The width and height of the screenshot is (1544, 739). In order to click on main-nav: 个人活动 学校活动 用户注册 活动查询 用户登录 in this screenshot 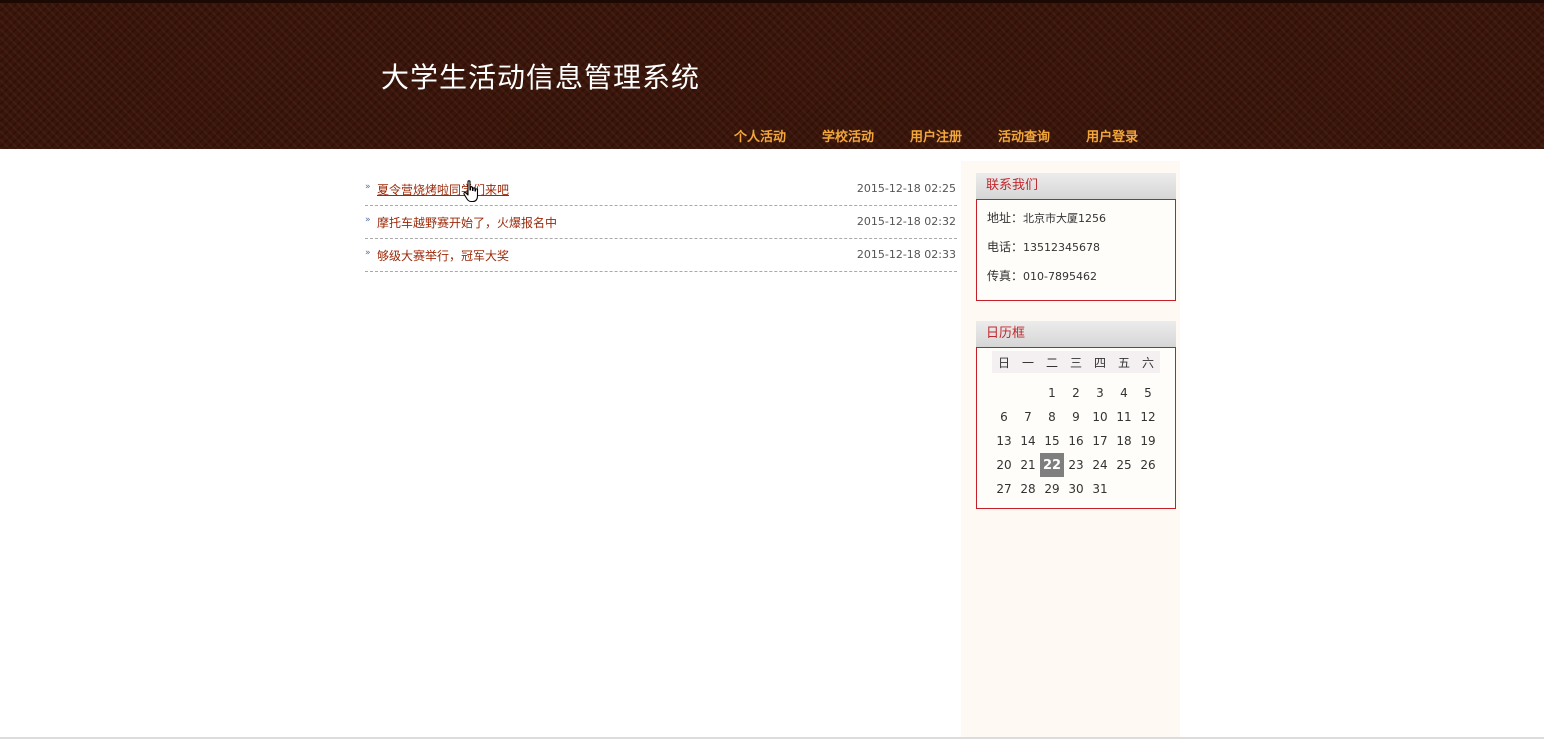, I will do `click(936, 138)`.